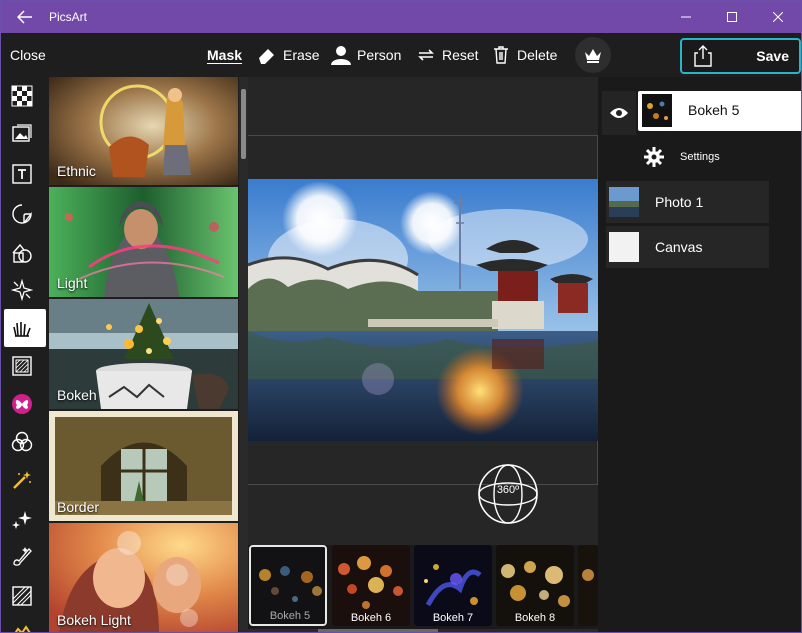  What do you see at coordinates (68, 17) in the screenshot?
I see `app-title: PicsArt` at bounding box center [68, 17].